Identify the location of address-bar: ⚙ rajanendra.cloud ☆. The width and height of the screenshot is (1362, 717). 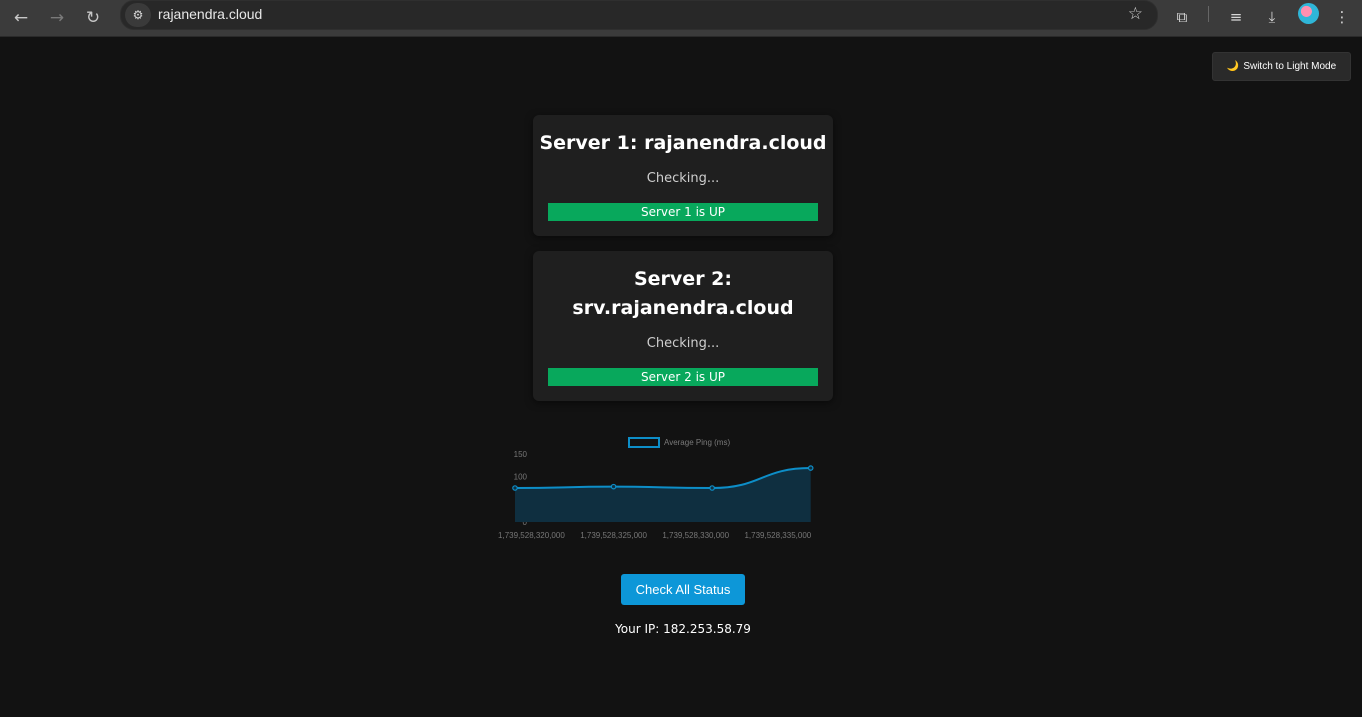
(639, 15).